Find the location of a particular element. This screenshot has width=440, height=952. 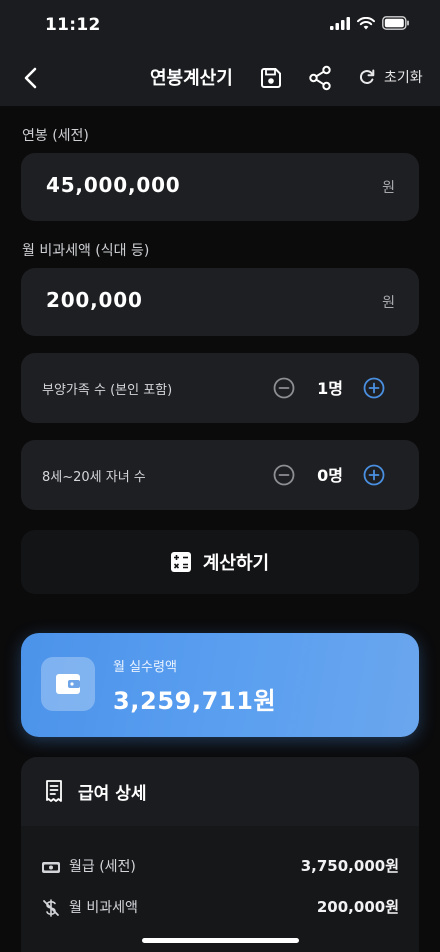

children-stepper: 8세~20세 자녀 수 0명 is located at coordinates (220, 475).